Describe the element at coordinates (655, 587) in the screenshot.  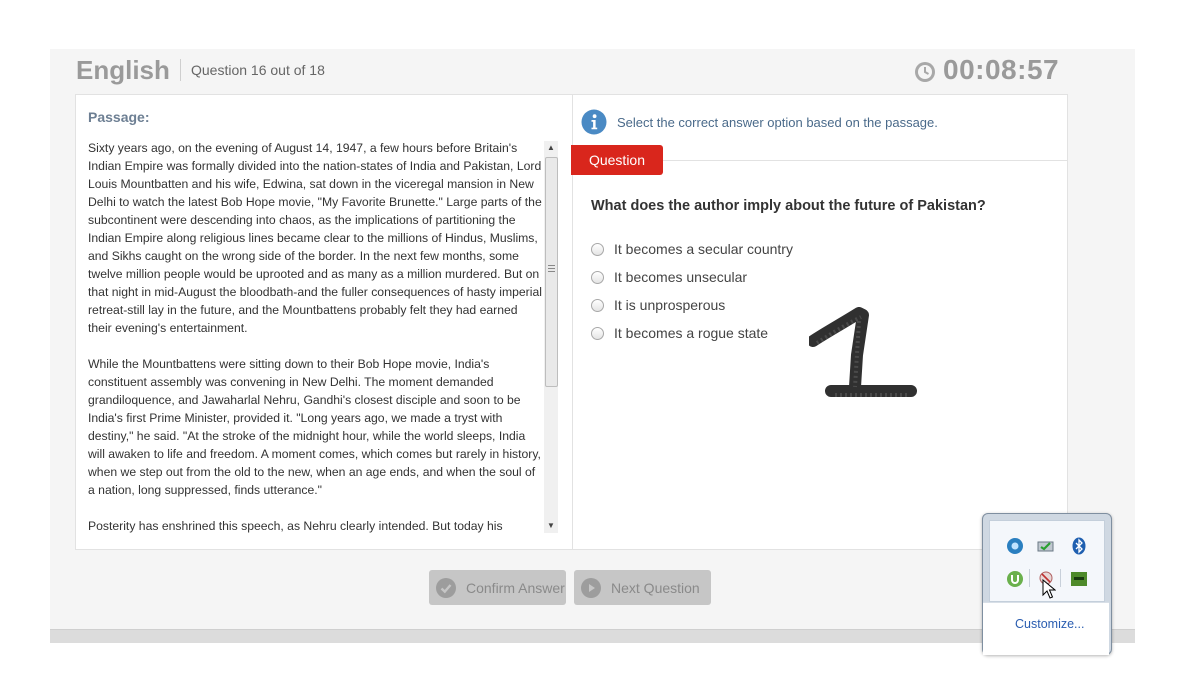
I see `next-question-label: Next Question` at that location.